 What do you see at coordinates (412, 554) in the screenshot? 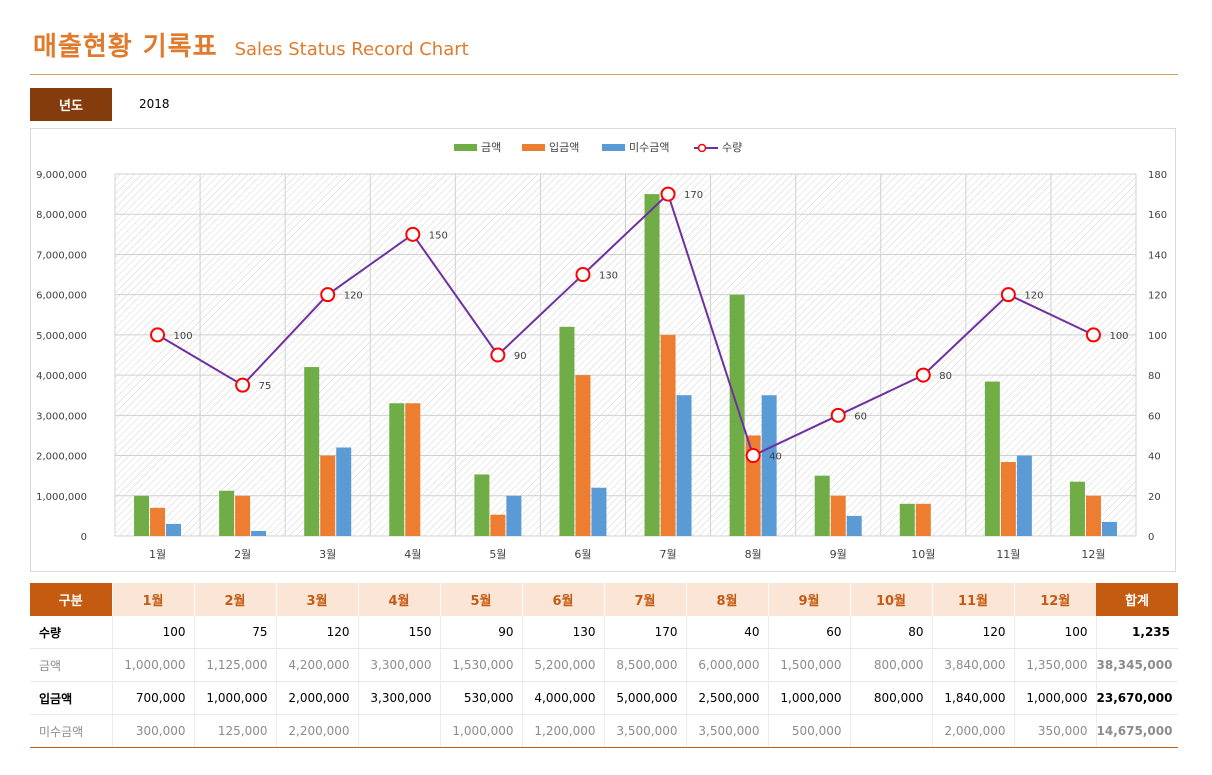
I see `x-tick-label: 4월` at bounding box center [412, 554].